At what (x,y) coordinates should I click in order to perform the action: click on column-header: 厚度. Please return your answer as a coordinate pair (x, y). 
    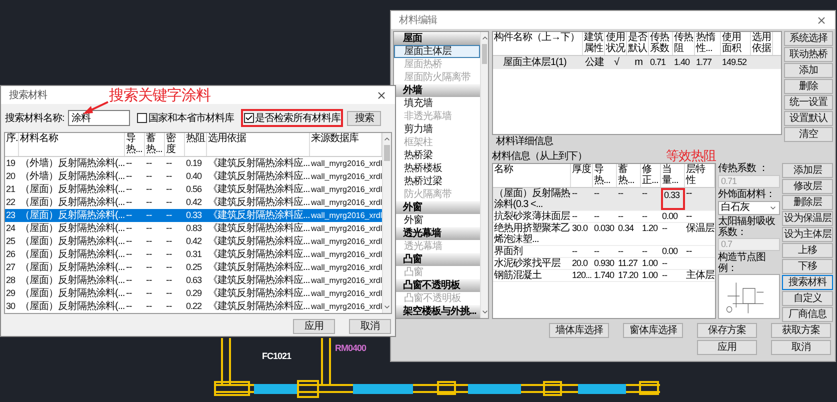
    Looking at the image, I should click on (582, 175).